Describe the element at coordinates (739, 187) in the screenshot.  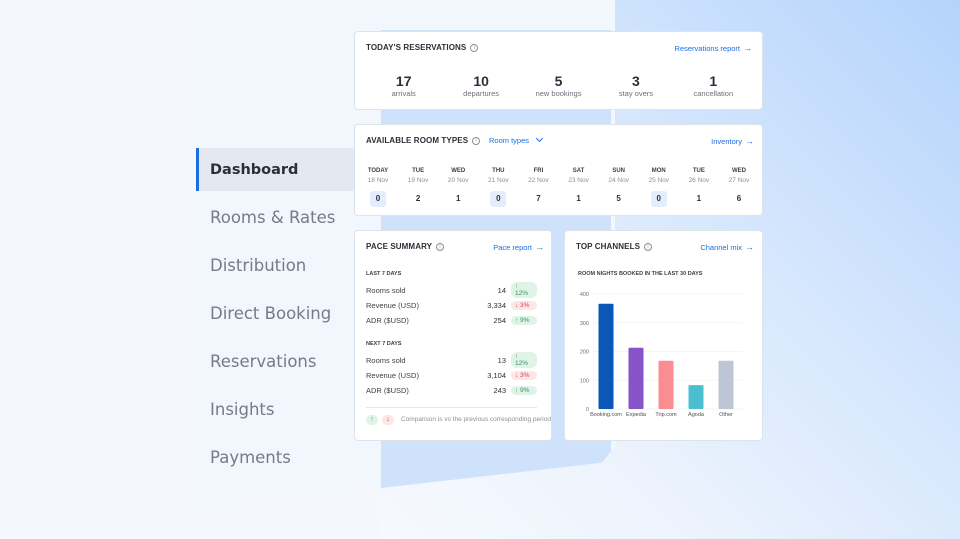
I see `day-column: WED 27 Nov 6` at that location.